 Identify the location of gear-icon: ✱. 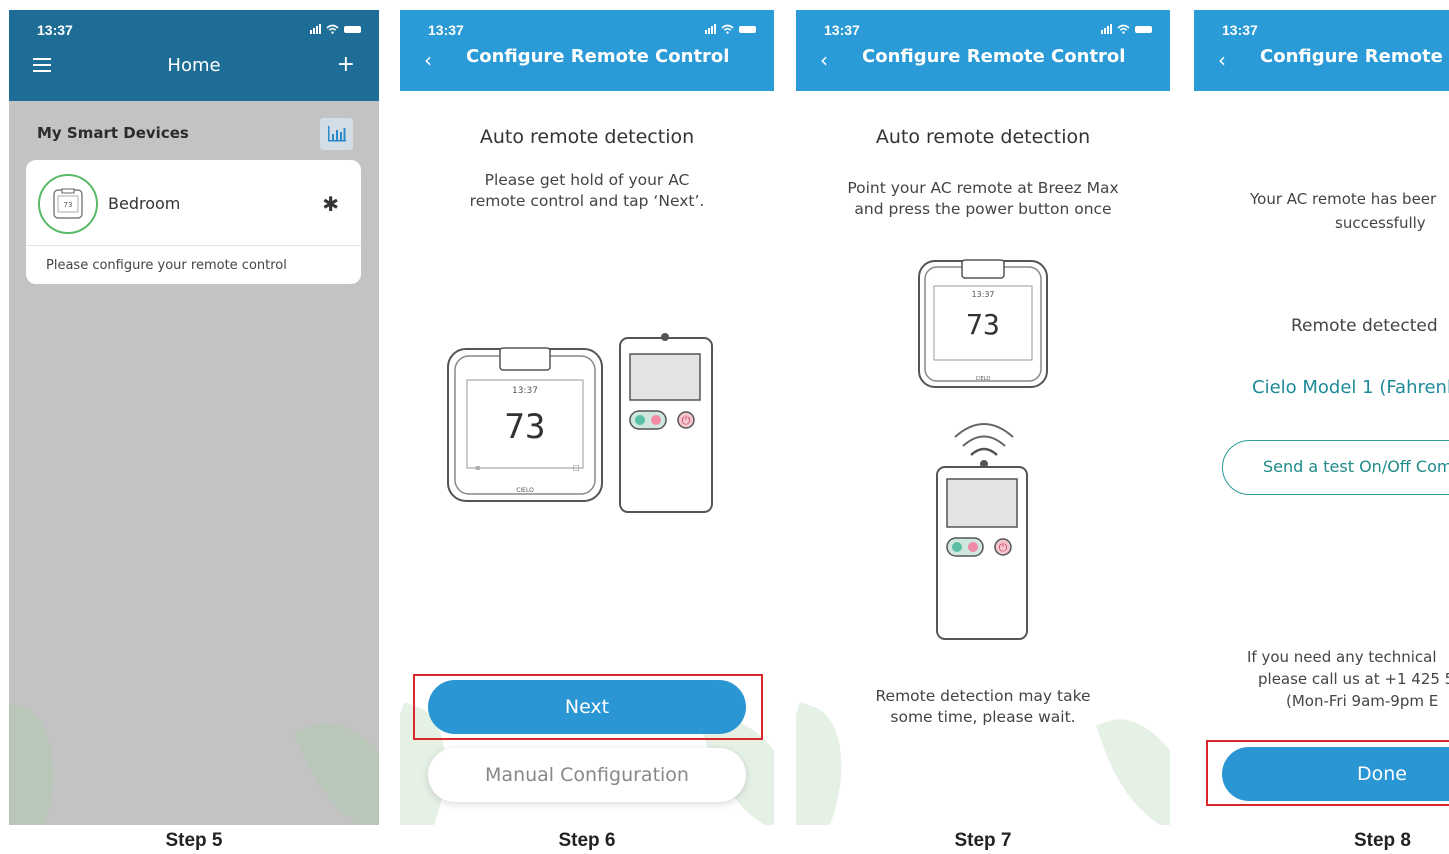
(330, 204).